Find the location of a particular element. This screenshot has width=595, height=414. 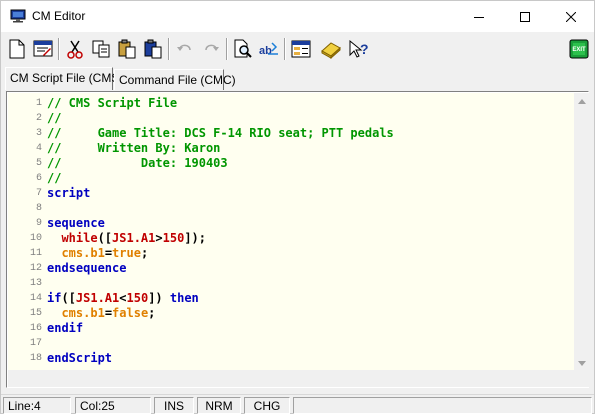

minimize-button is located at coordinates (479, 16).